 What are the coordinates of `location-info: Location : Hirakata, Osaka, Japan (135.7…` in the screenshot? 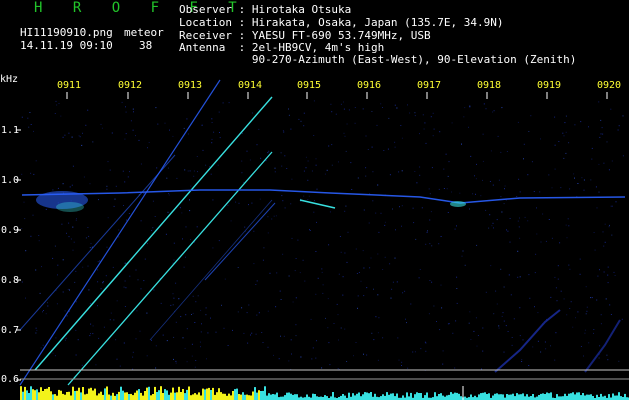 It's located at (341, 22).